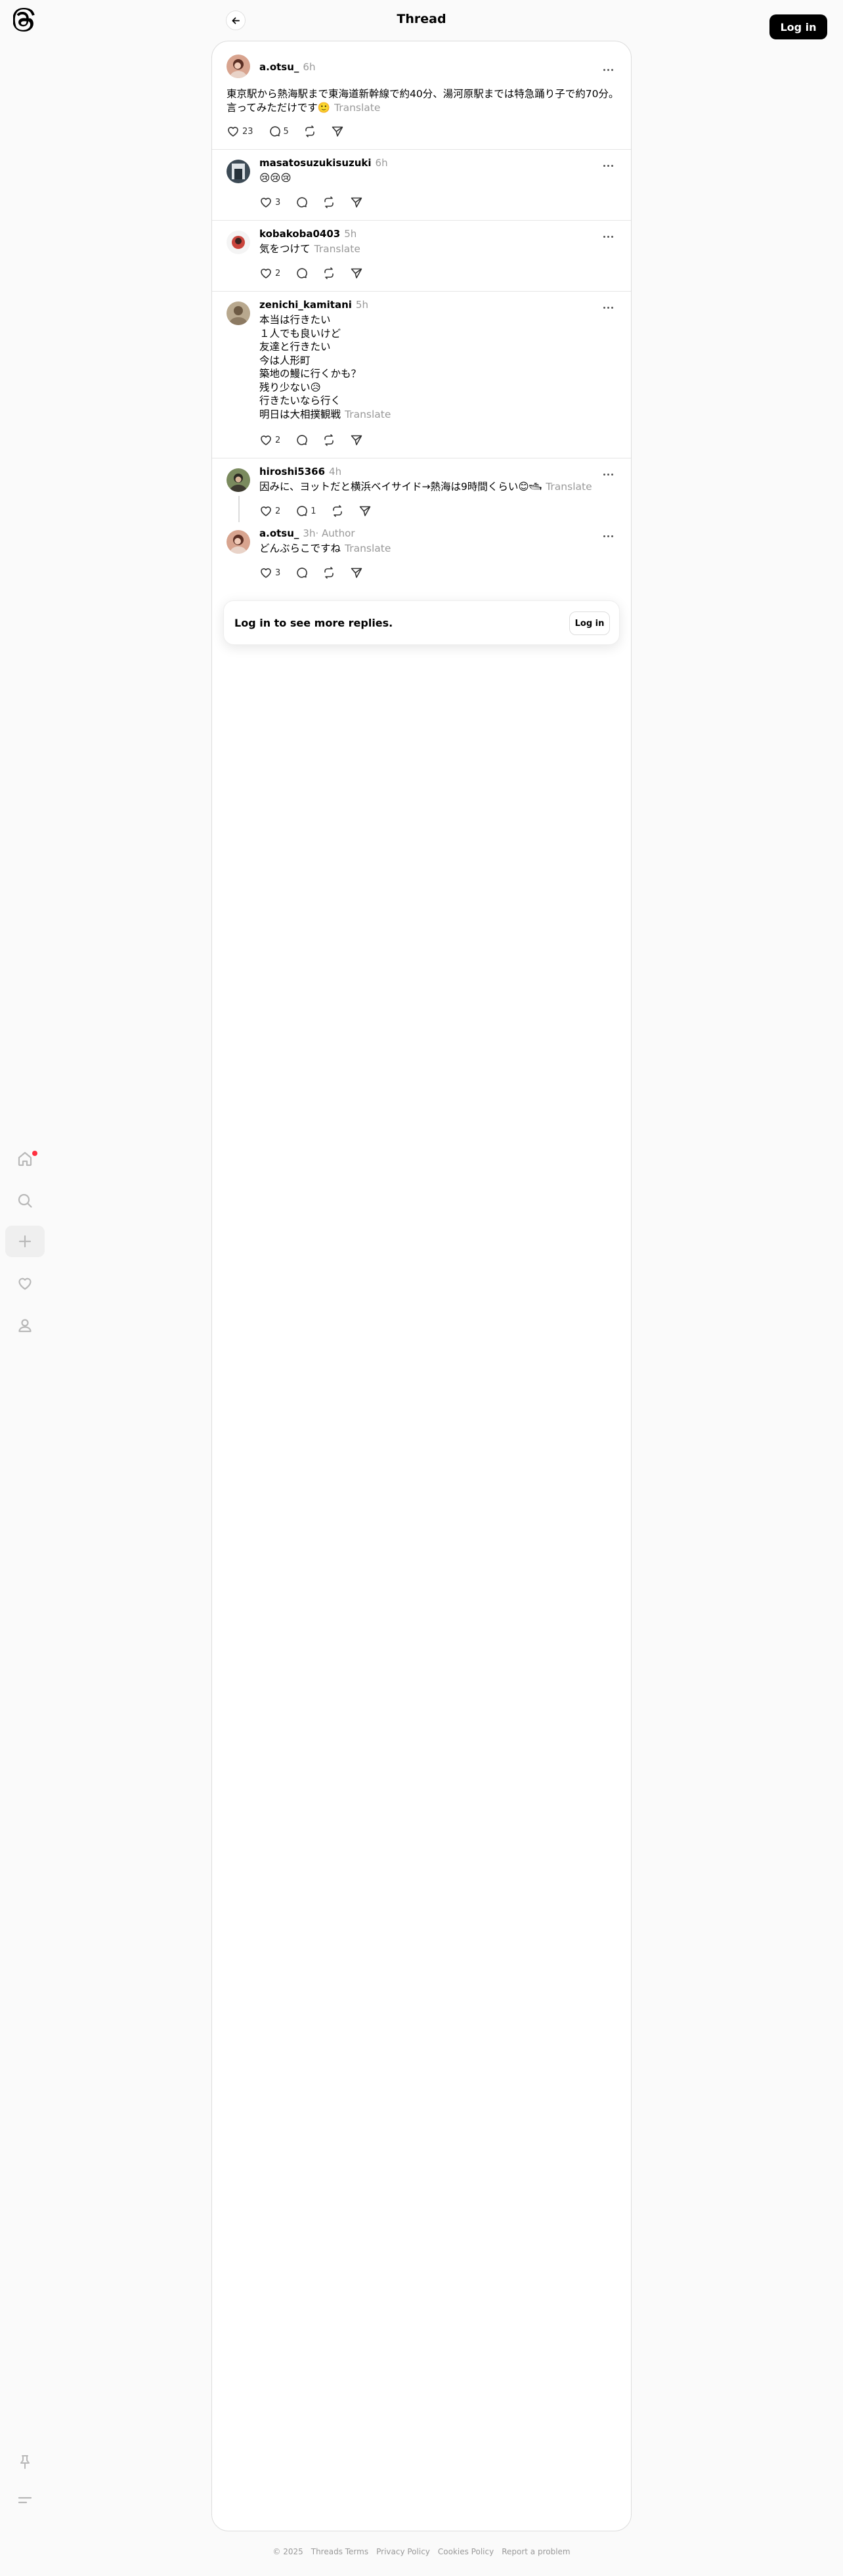 This screenshot has height=2576, width=843. Describe the element at coordinates (313, 305) in the screenshot. I see `post-author: zenichi_kamitani 5h` at that location.